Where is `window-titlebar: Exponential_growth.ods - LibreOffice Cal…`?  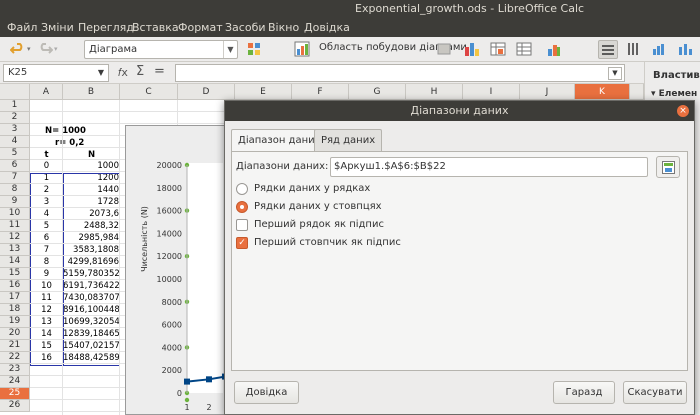 window-titlebar: Exponential_growth.ods - LibreOffice Cal… is located at coordinates (350, 9).